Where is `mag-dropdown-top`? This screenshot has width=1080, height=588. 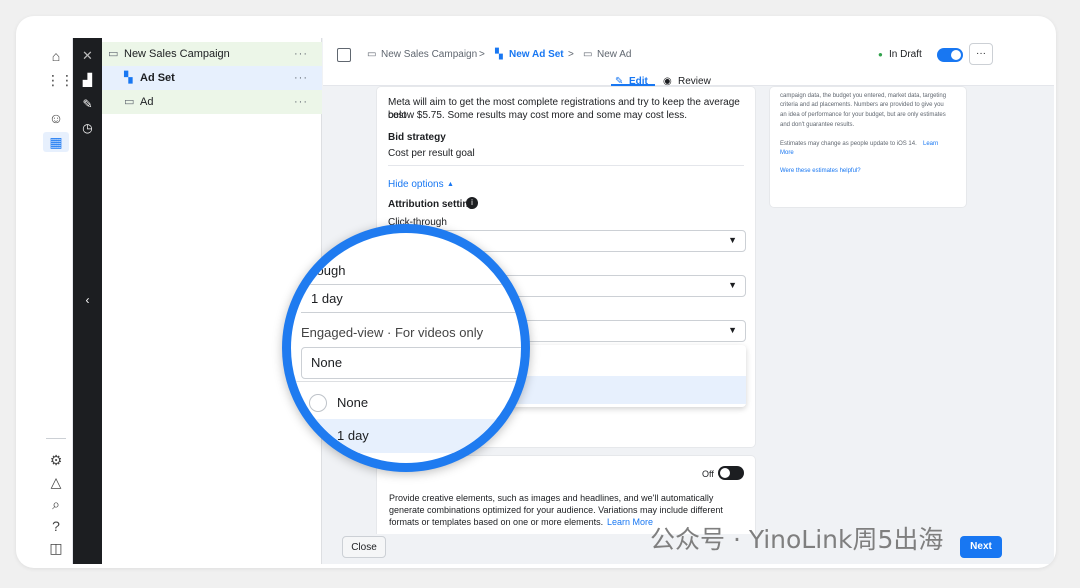
mag-dropdown-top is located at coordinates (406, 381).